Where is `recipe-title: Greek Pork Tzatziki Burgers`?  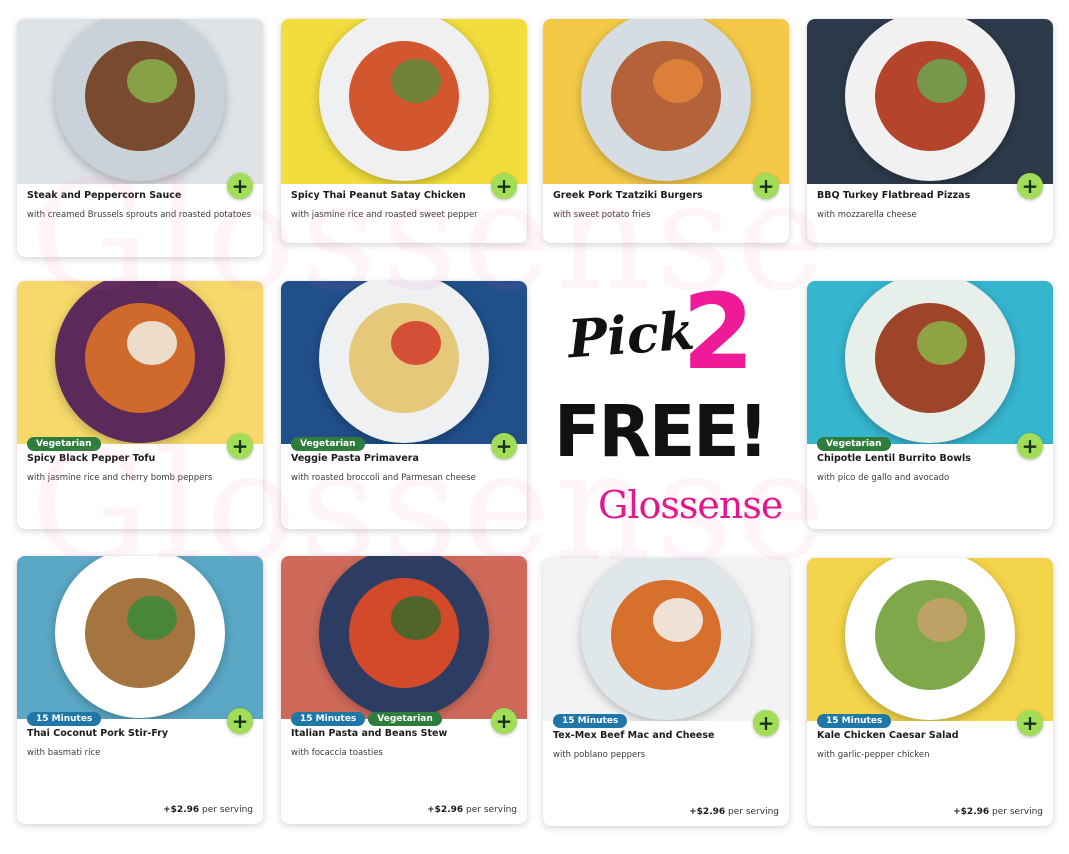 recipe-title: Greek Pork Tzatziki Burgers is located at coordinates (666, 195).